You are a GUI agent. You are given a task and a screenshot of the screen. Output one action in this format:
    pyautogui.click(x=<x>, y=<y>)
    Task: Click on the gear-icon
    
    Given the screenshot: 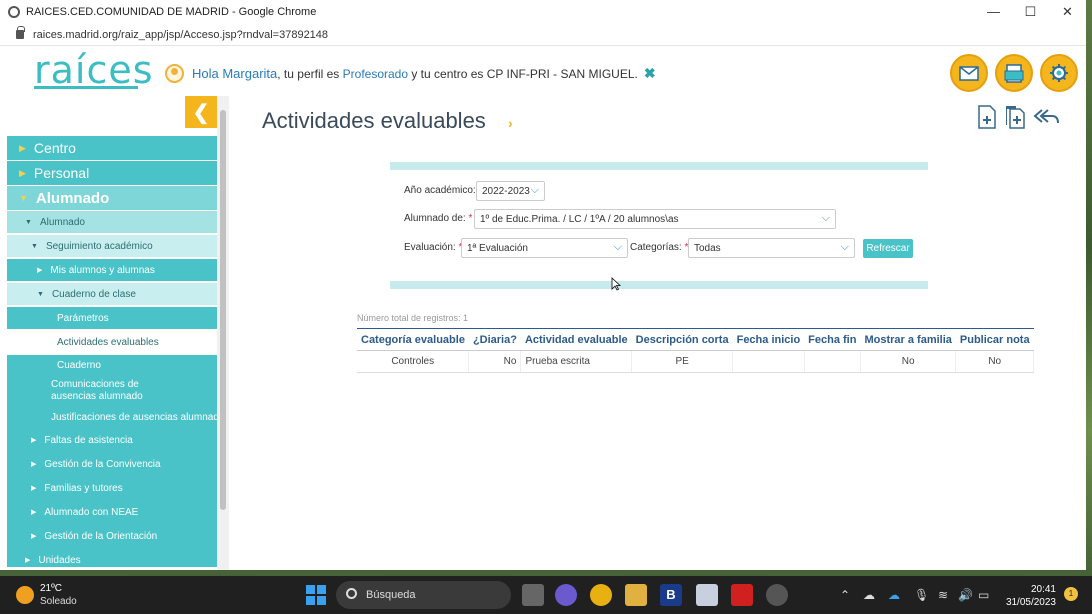 What is the action you would take?
    pyautogui.click(x=1059, y=73)
    